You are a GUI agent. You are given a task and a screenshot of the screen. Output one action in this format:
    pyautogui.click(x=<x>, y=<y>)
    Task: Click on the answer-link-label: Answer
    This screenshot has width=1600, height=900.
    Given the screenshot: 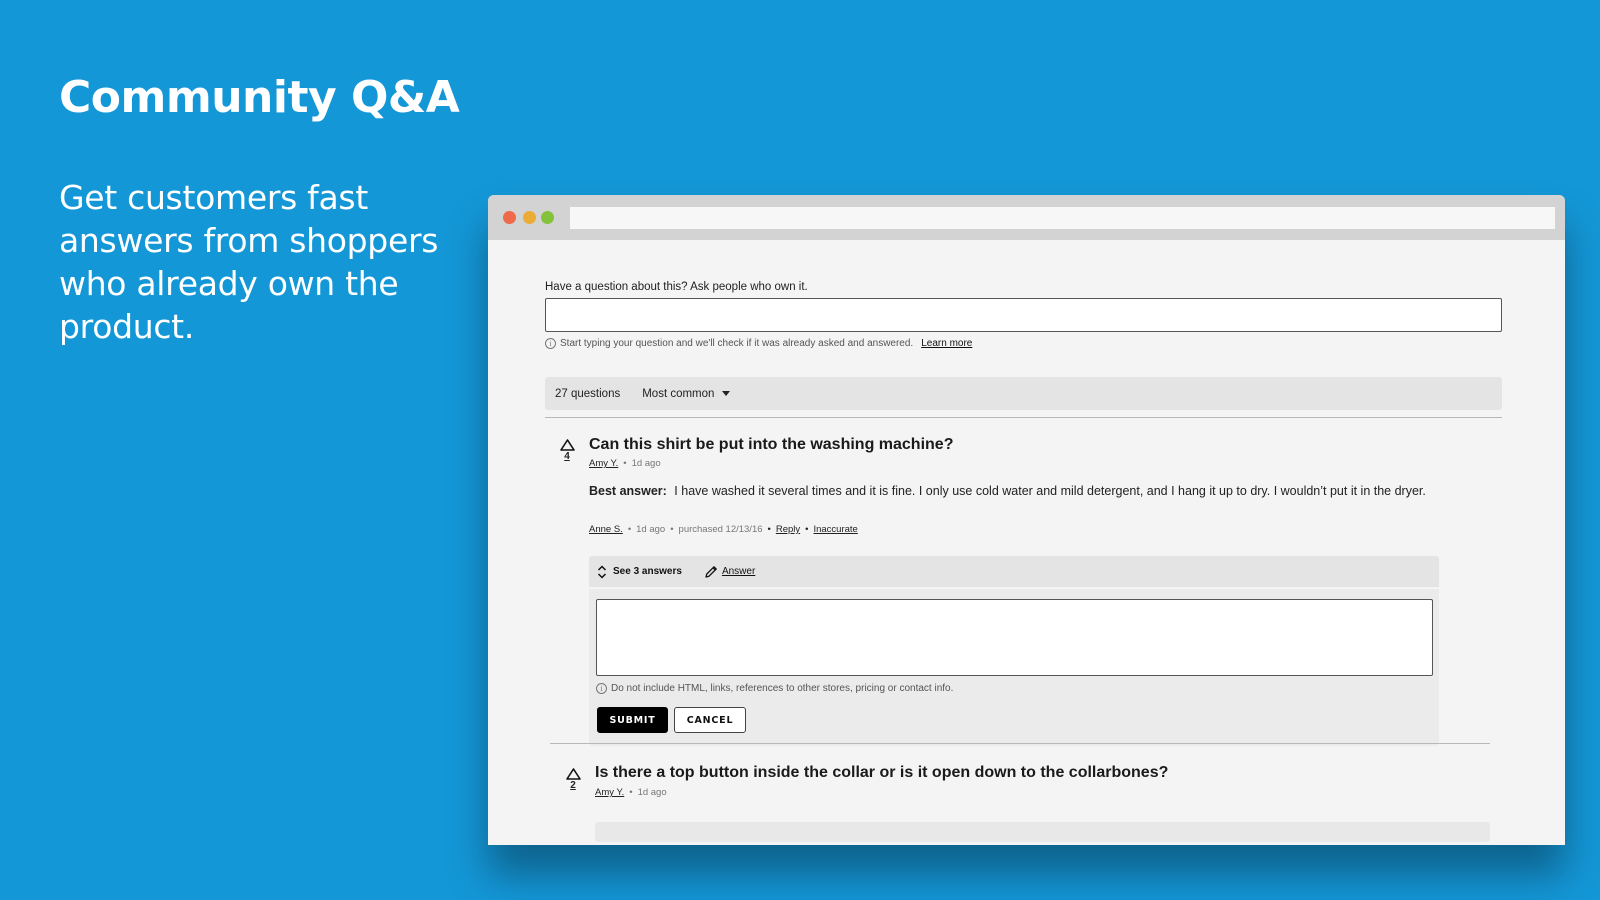 What is the action you would take?
    pyautogui.click(x=738, y=571)
    